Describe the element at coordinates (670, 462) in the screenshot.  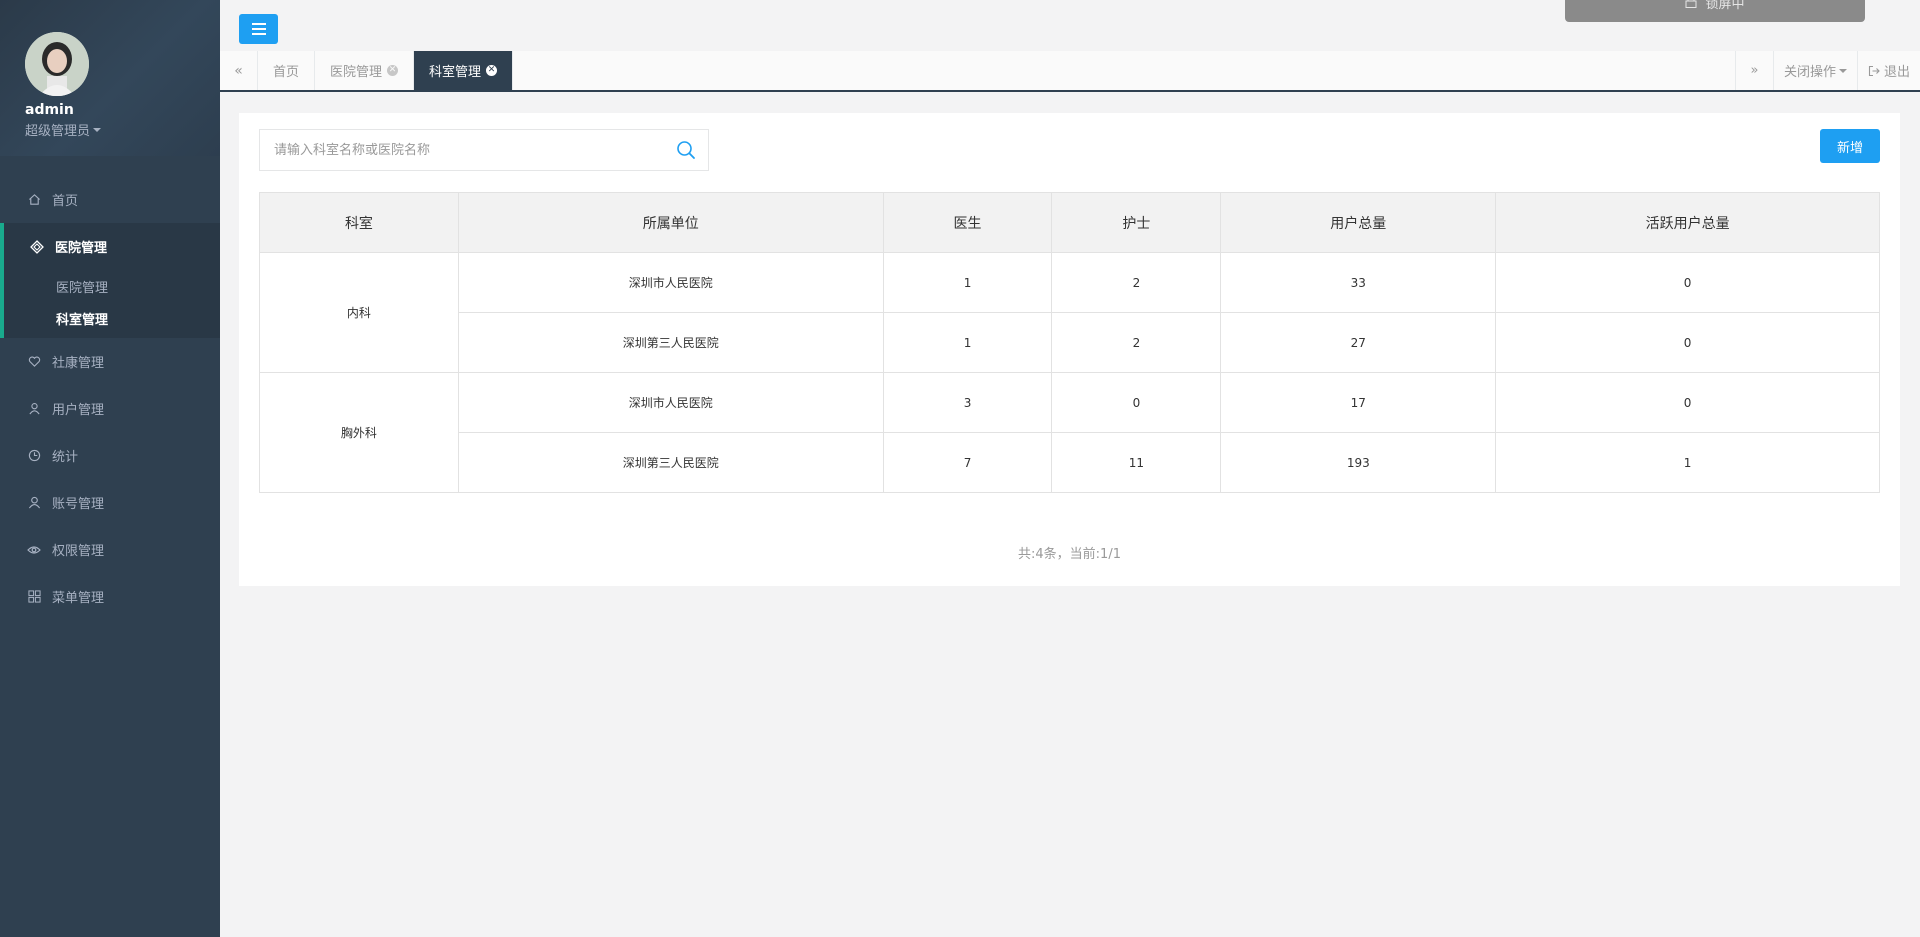
I see `unit-cell: 深圳第三人民医院` at that location.